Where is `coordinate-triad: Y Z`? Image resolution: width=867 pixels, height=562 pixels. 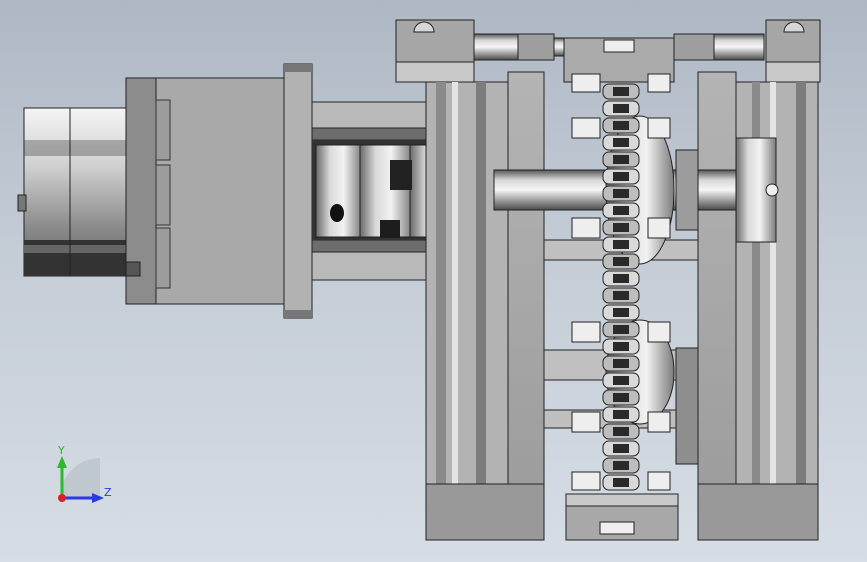
coordinate-triad: Y Z is located at coordinates (84, 473).